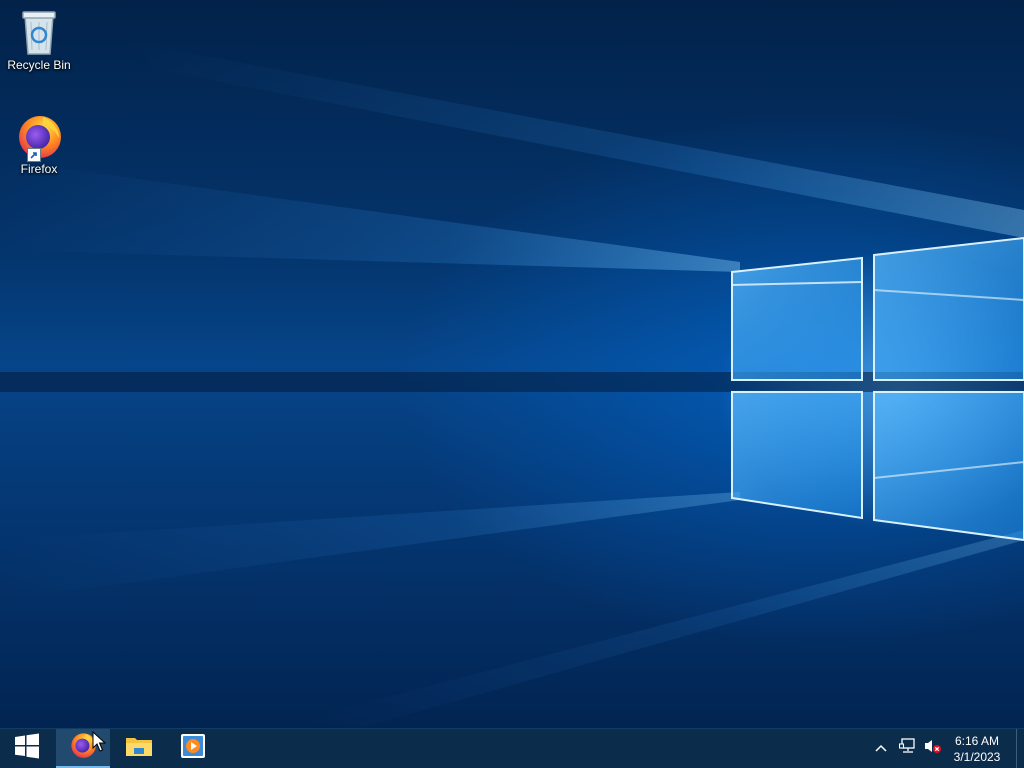 The image size is (1024, 768). Describe the element at coordinates (797, 318) in the screenshot. I see `window-pane-top-left` at that location.